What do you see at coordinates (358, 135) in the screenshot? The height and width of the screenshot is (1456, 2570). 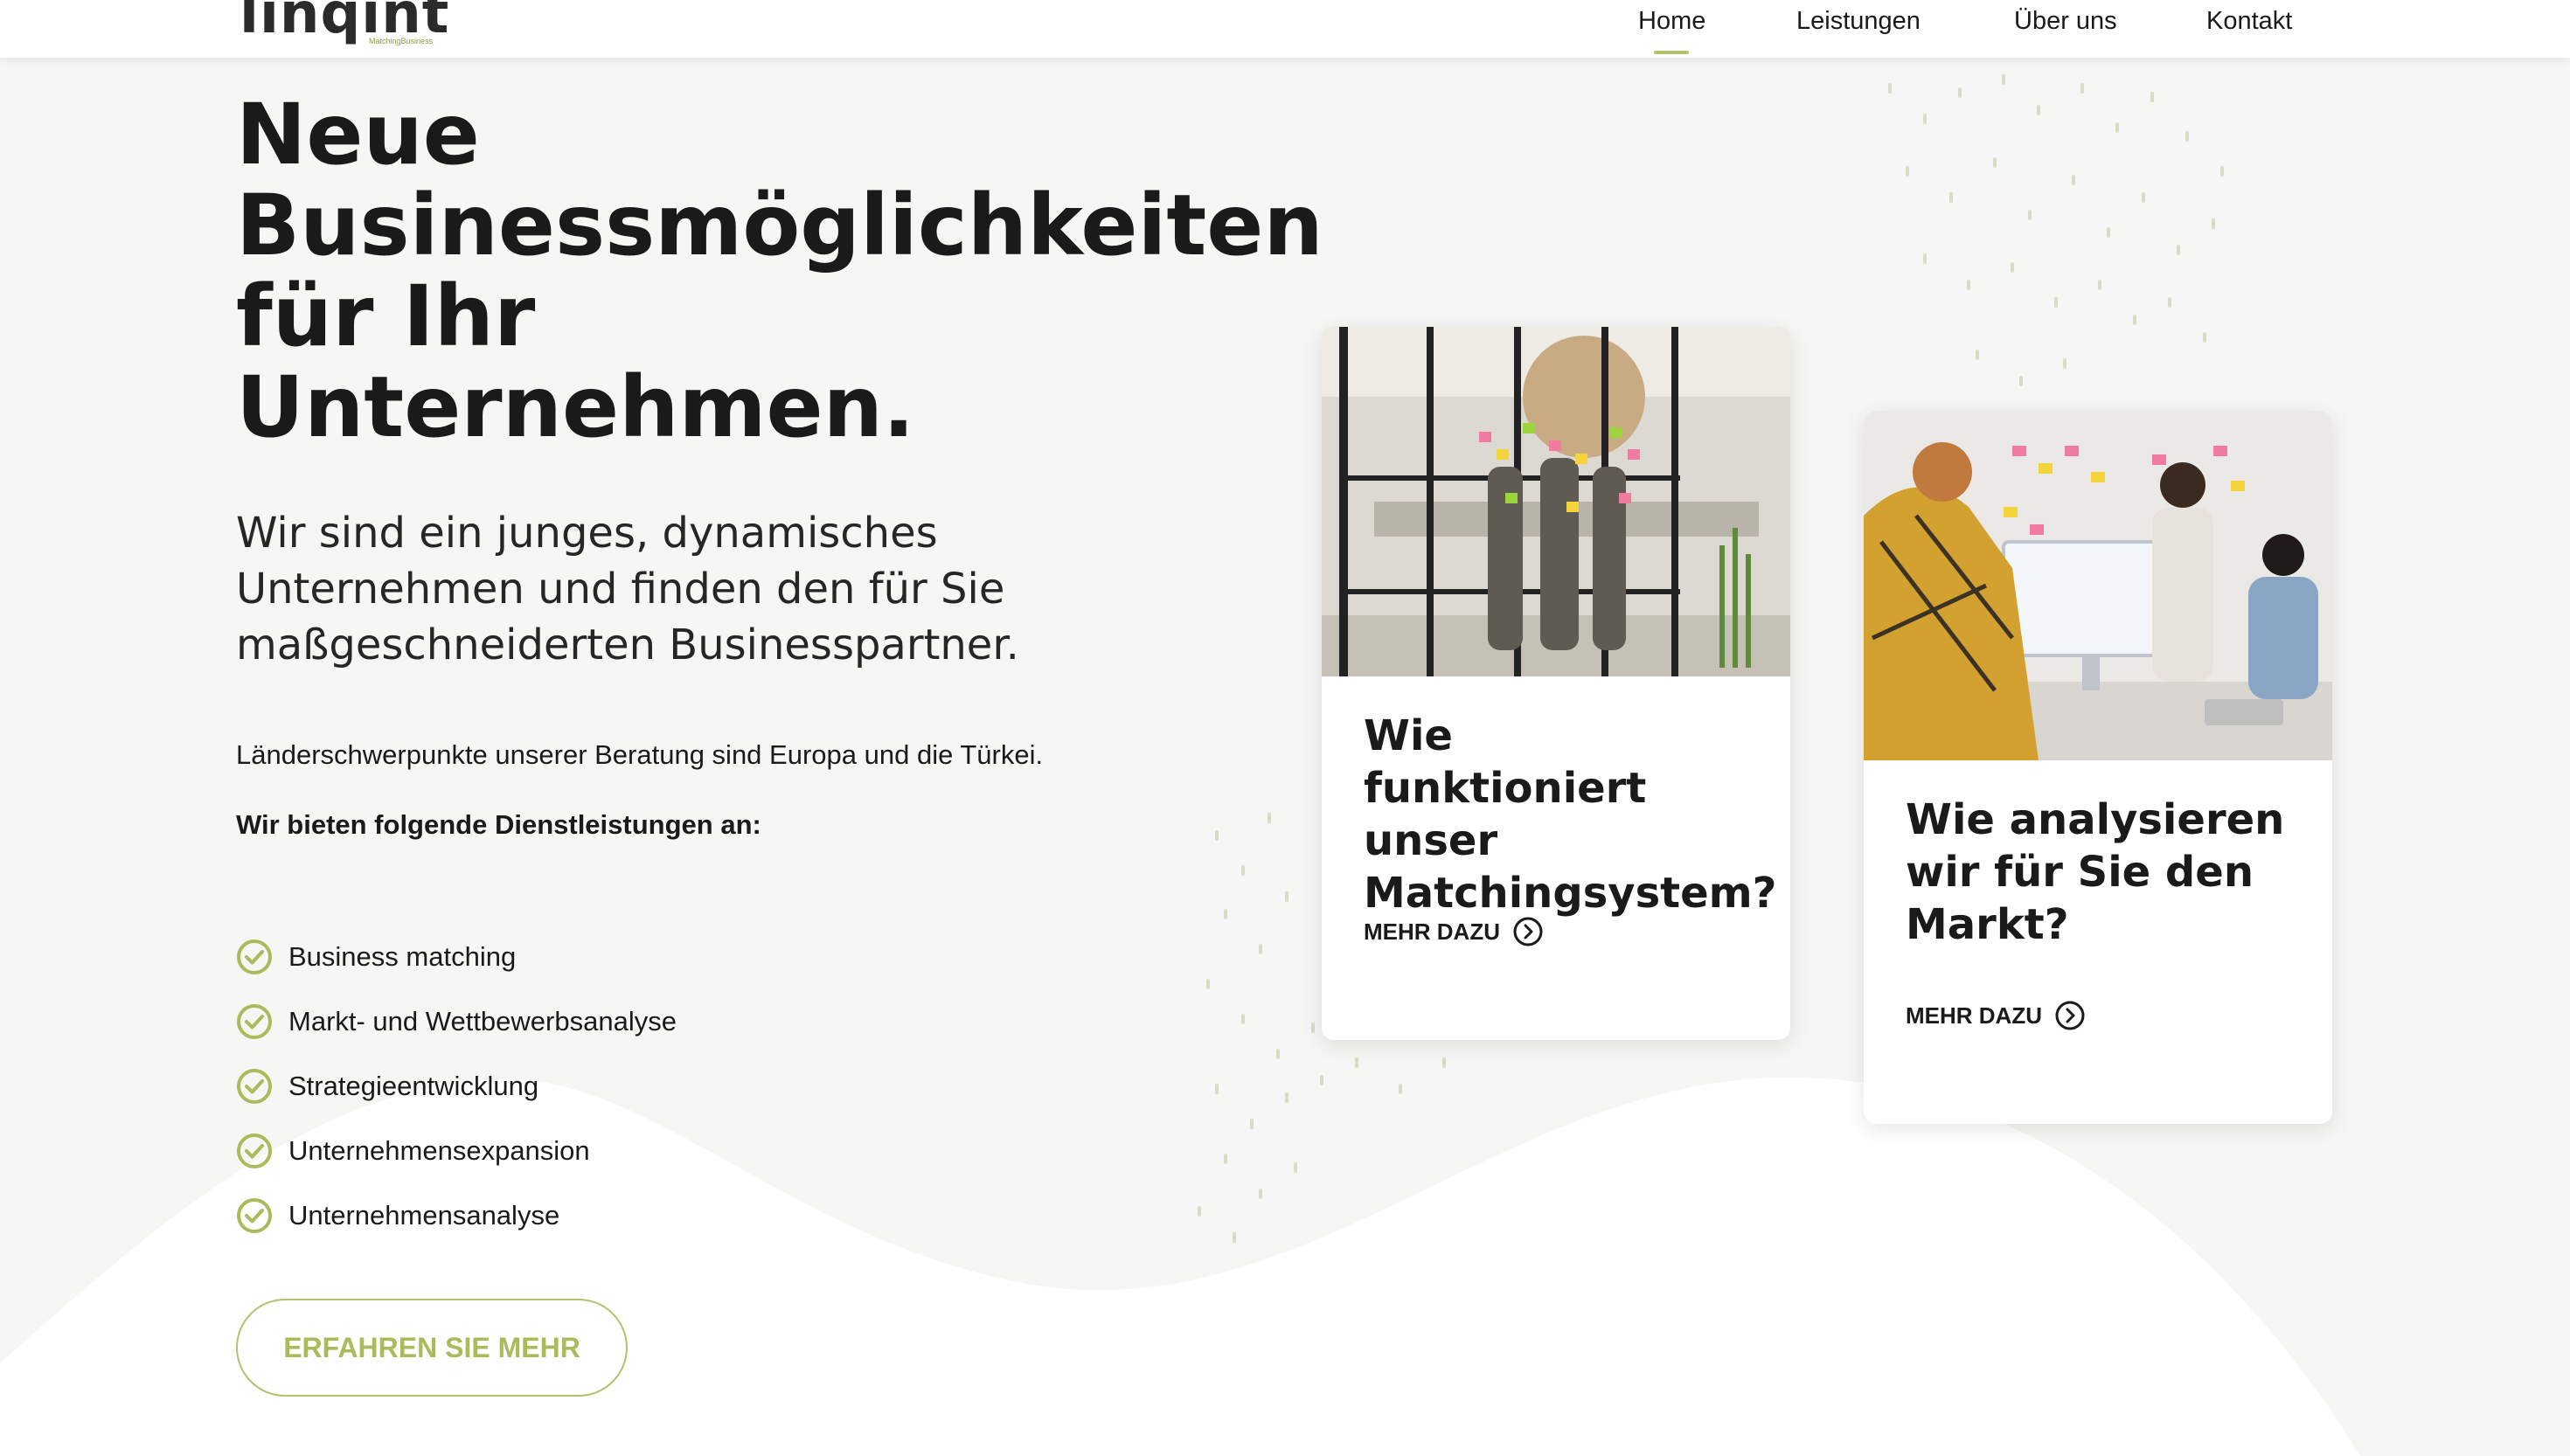 I see `hero-title-line: Neue` at bounding box center [358, 135].